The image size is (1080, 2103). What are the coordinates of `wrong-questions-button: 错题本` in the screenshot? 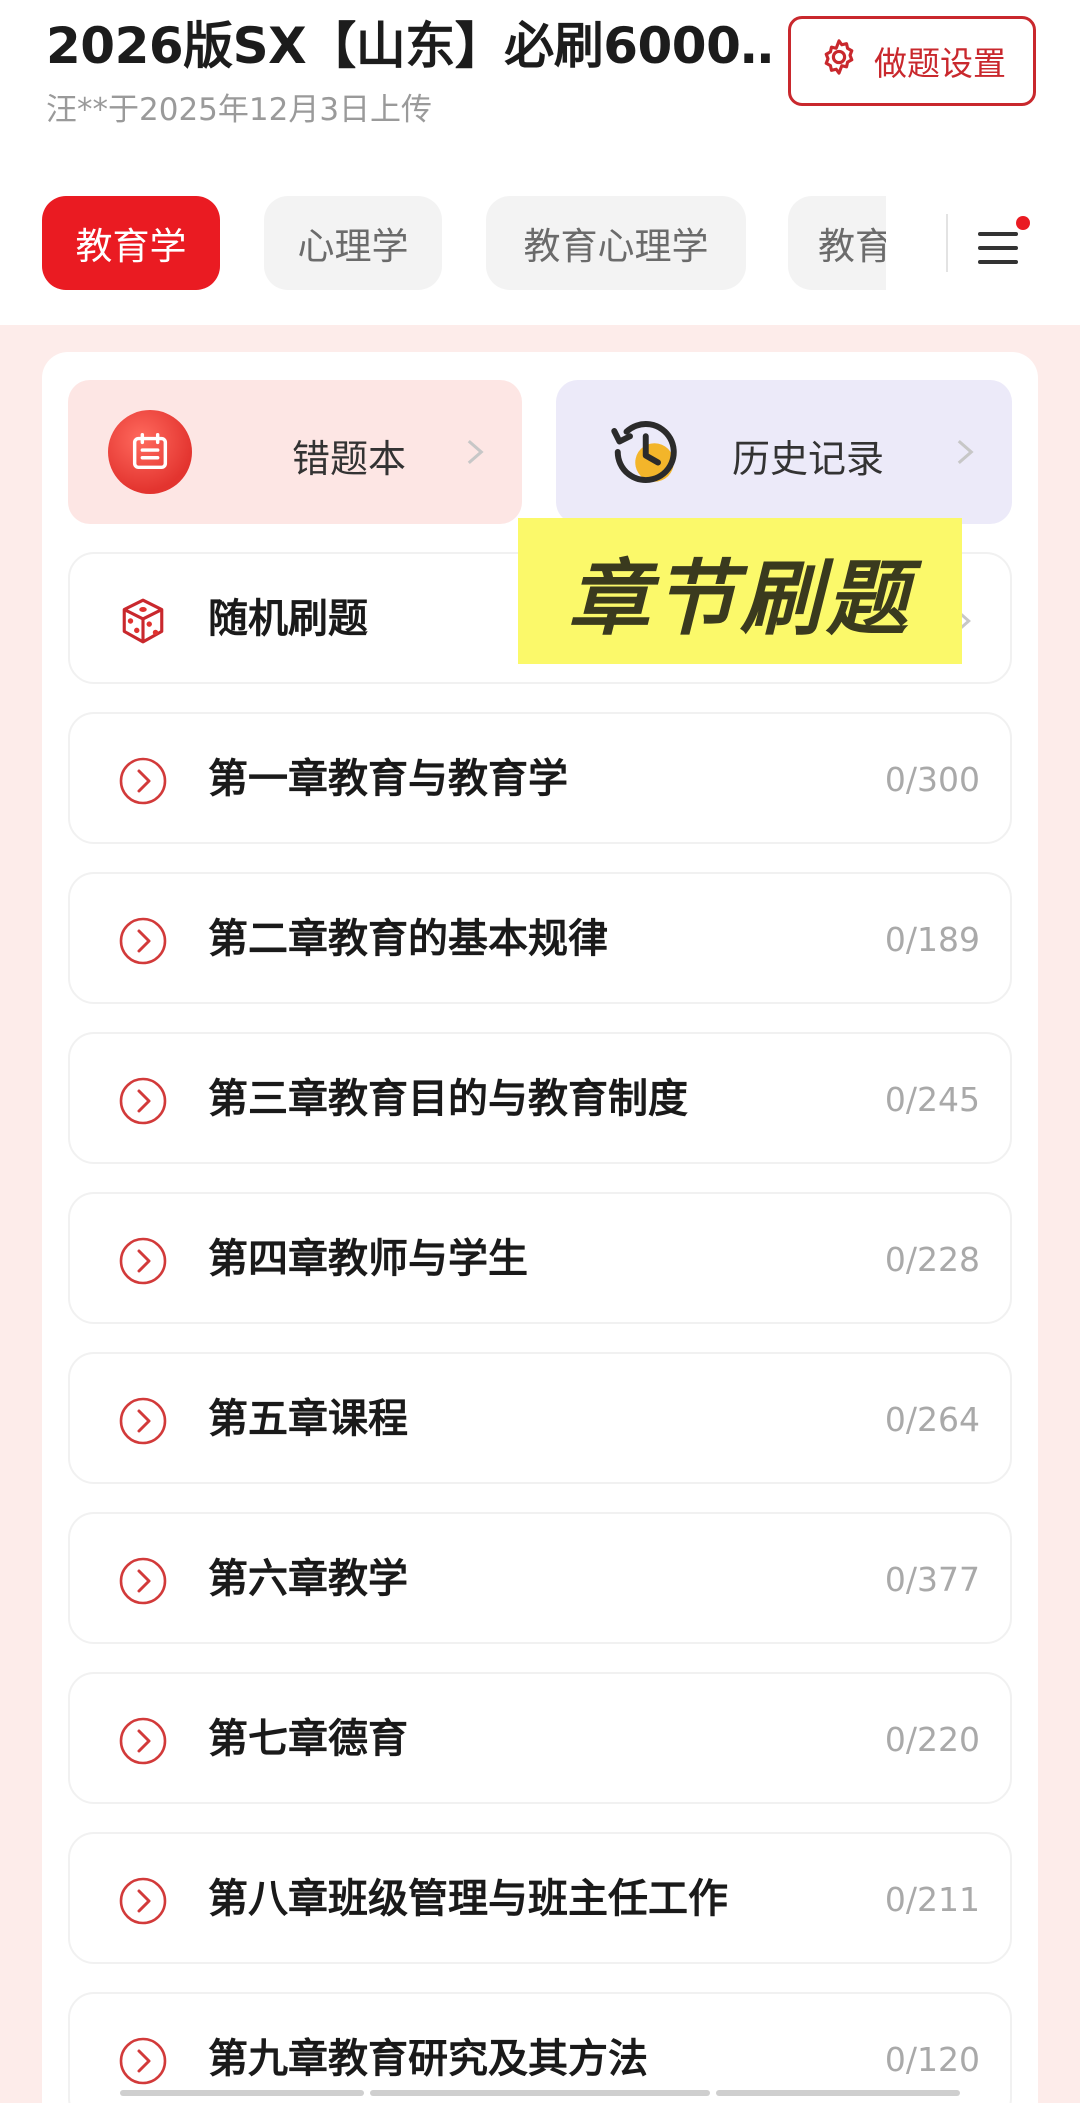 It's located at (295, 452).